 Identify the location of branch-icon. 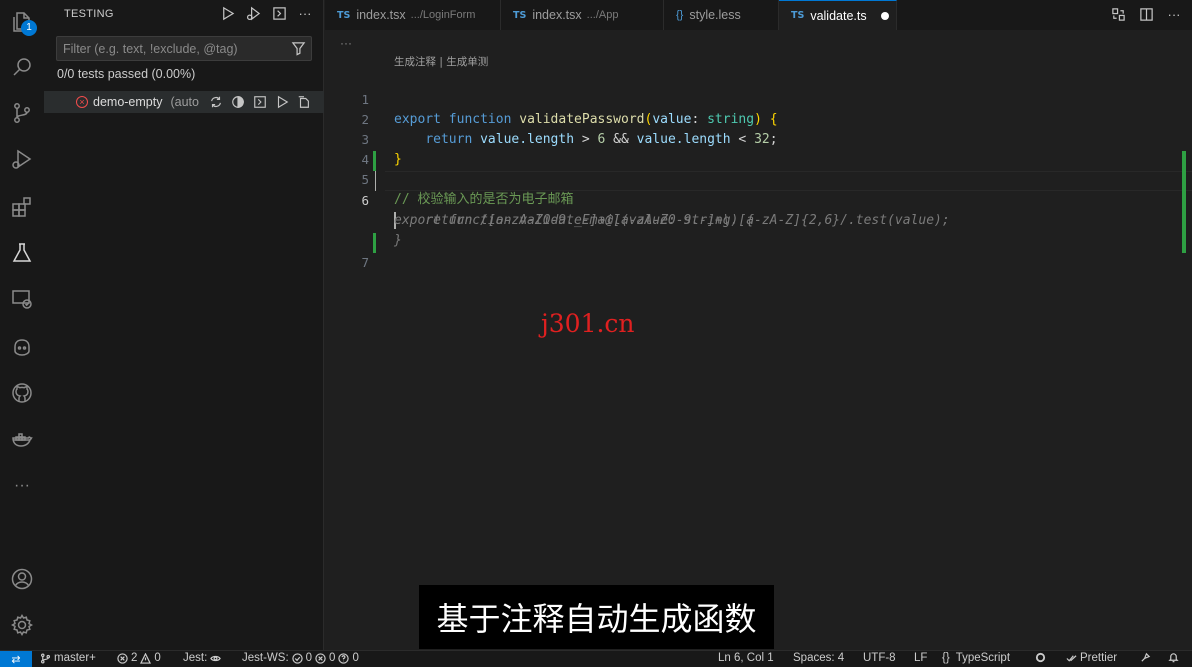
(45, 658).